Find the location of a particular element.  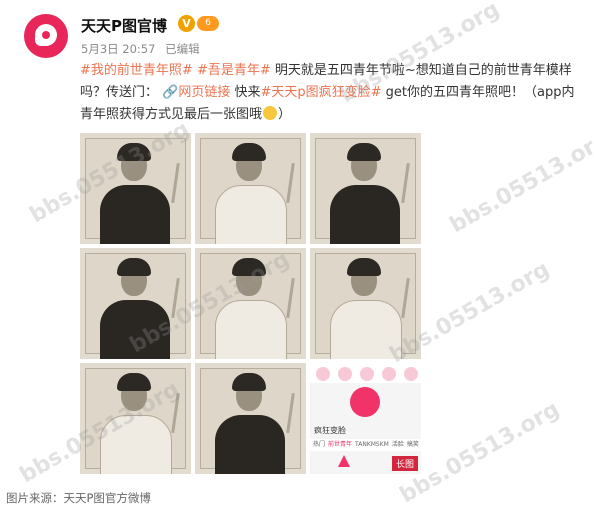

post-meta: 5月3日 20:57 已编辑 is located at coordinates (143, 49).